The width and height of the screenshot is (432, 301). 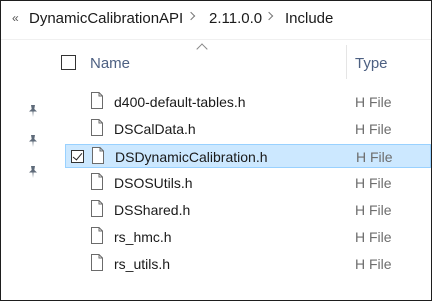 What do you see at coordinates (248, 183) in the screenshot?
I see `file-row: DSOSUtils.h H File` at bounding box center [248, 183].